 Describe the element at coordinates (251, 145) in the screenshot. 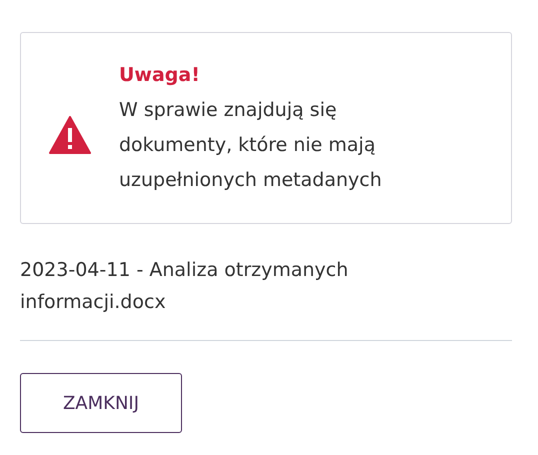

I see `alert-message: W sprawie znajdują się dokumenty, które nie mają uzupełnionych metadanych` at that location.